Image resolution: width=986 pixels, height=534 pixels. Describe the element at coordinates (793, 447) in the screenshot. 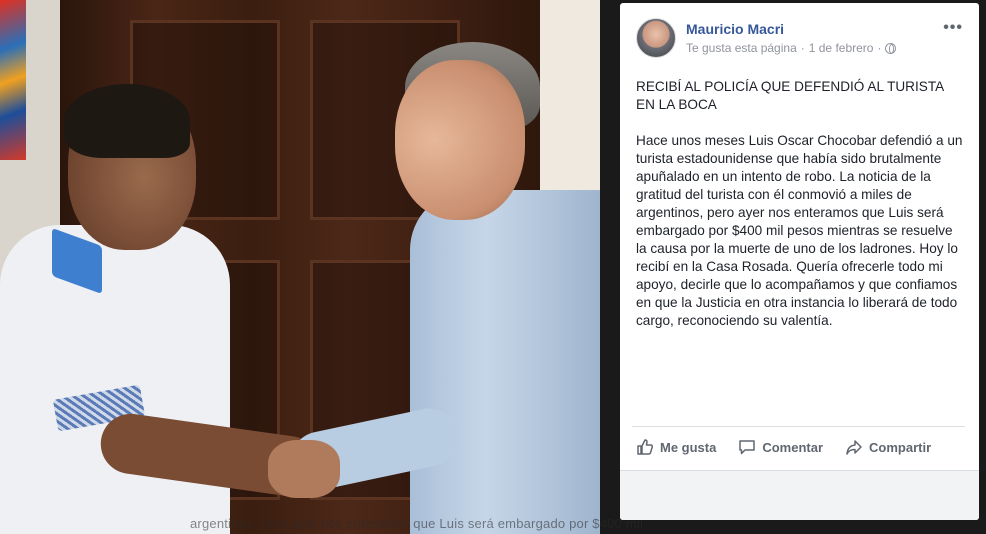

I see `comment-label: Comentar` at that location.